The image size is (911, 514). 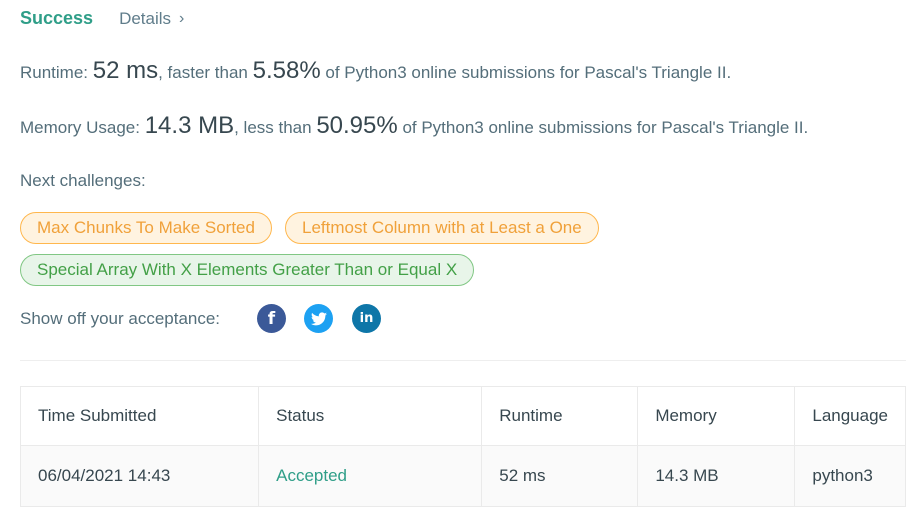 I want to click on column-header-status: Status, so click(x=370, y=416).